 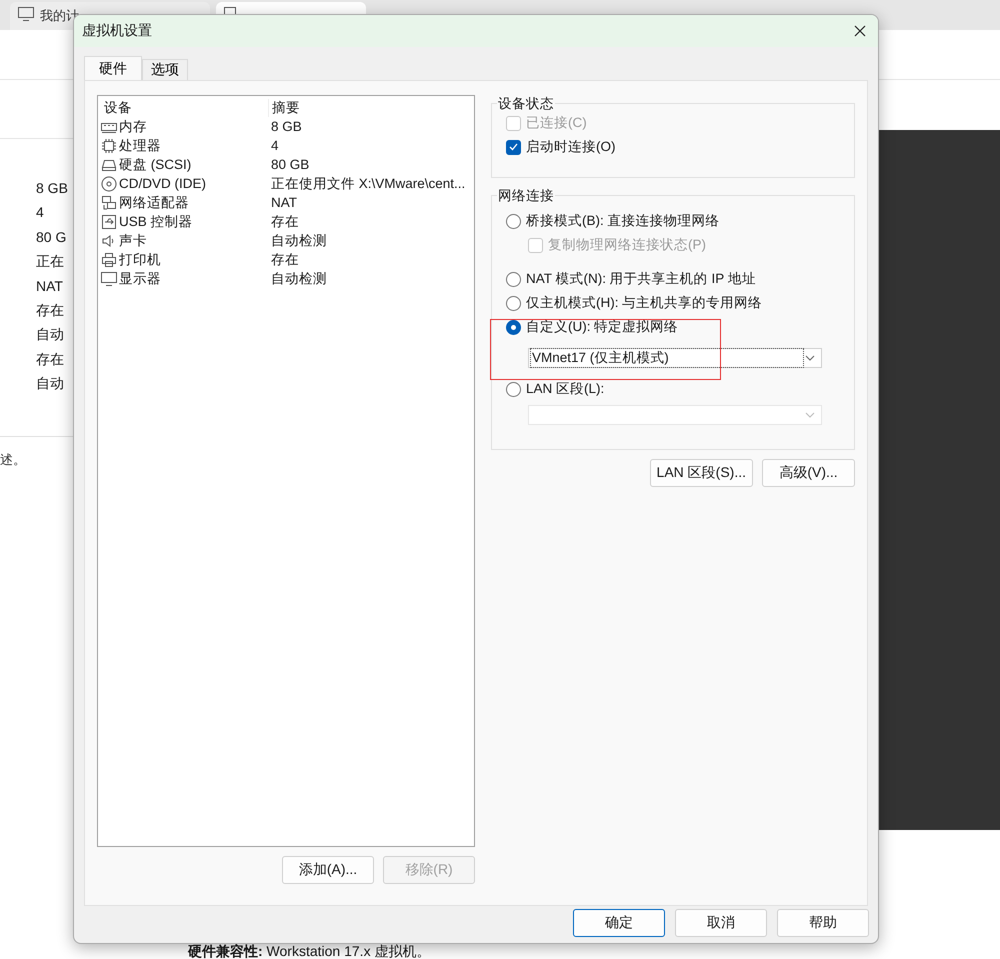 What do you see at coordinates (50, 262) in the screenshot?
I see `summary-value: 正在` at bounding box center [50, 262].